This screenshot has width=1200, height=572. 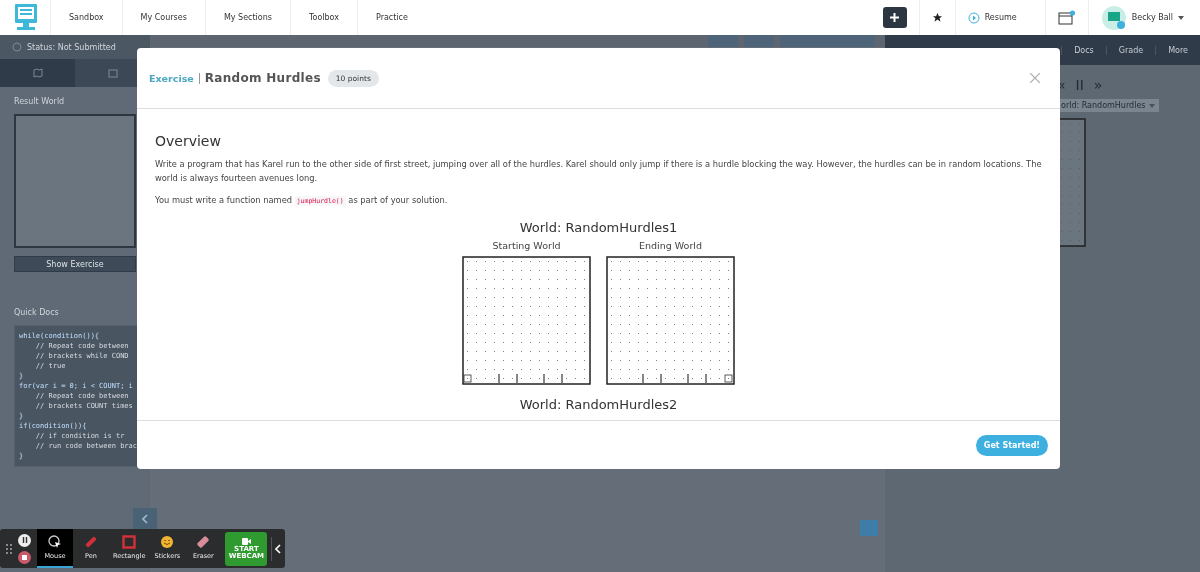 What do you see at coordinates (174, 78) in the screenshot?
I see `exercise-label: Exercise` at bounding box center [174, 78].